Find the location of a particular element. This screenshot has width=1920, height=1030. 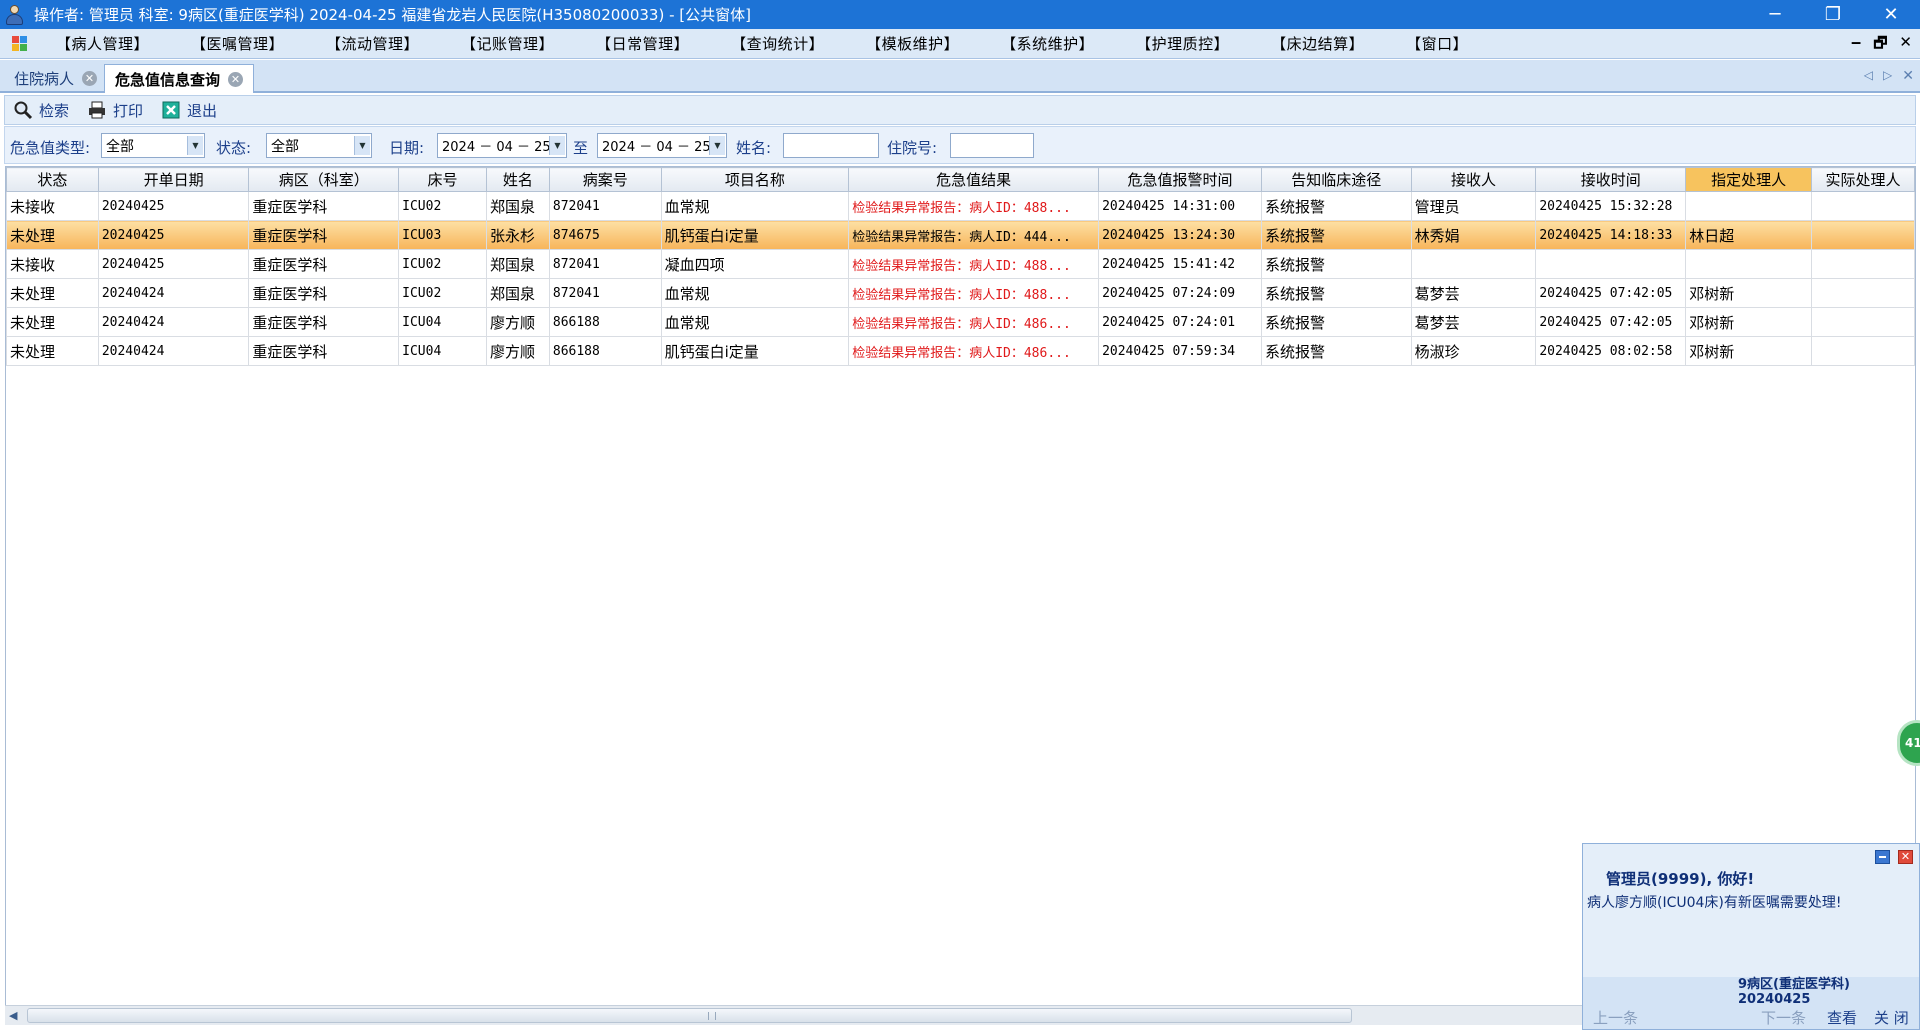

minimize-button: ─ is located at coordinates (1775, 14).